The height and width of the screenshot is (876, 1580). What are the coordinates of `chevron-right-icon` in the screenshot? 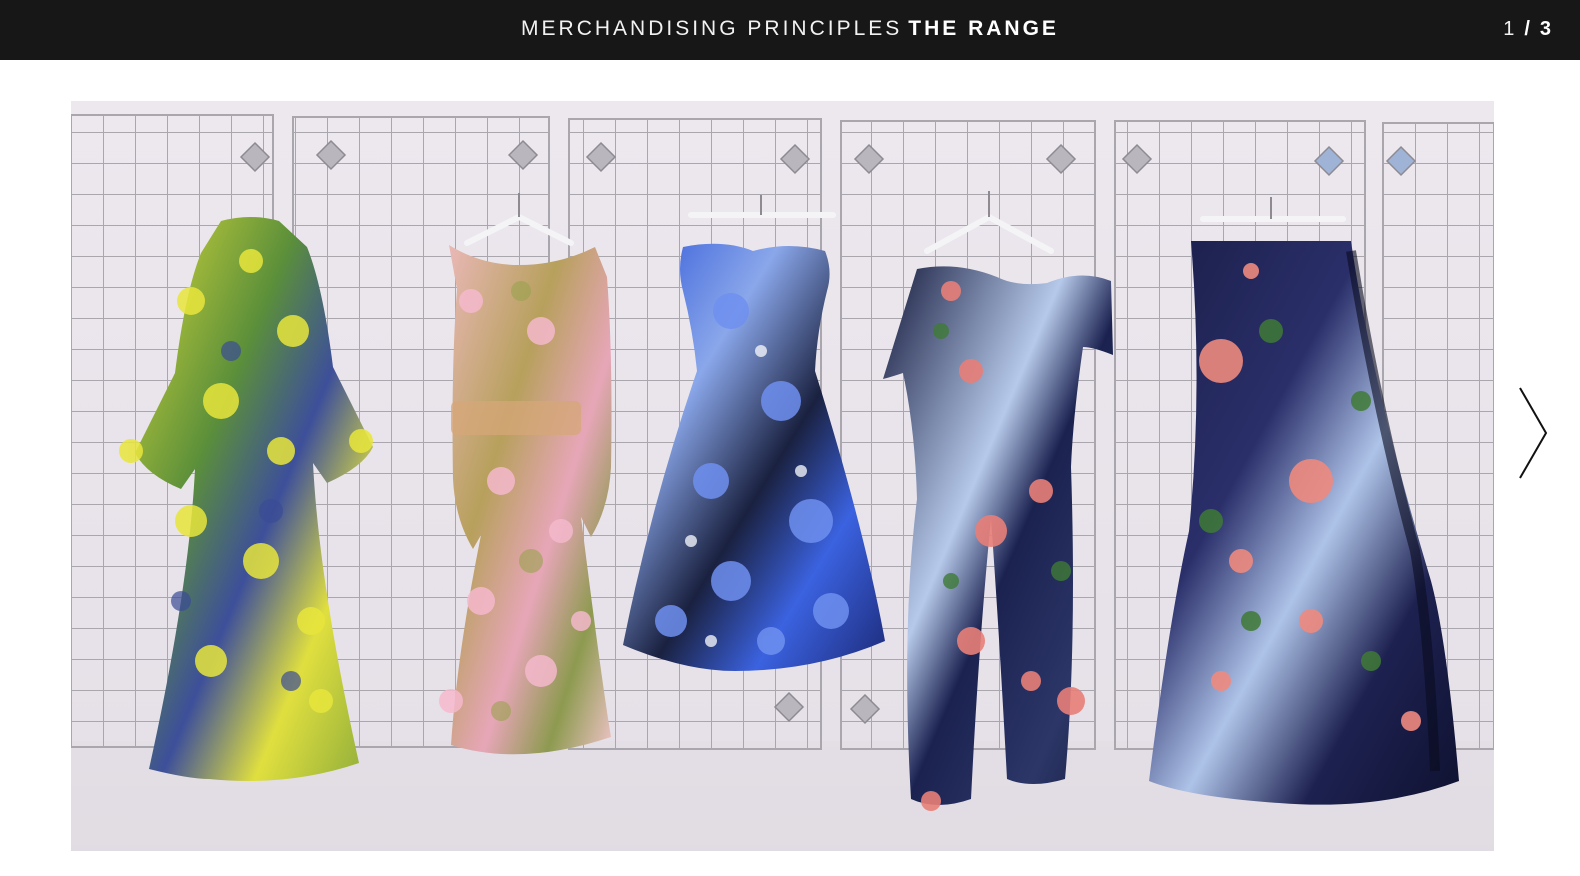 It's located at (1533, 433).